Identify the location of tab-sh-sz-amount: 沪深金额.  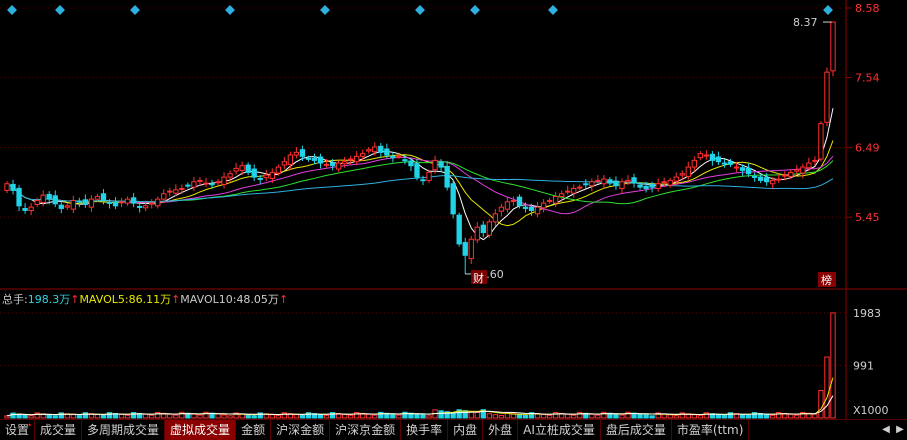
(301, 430).